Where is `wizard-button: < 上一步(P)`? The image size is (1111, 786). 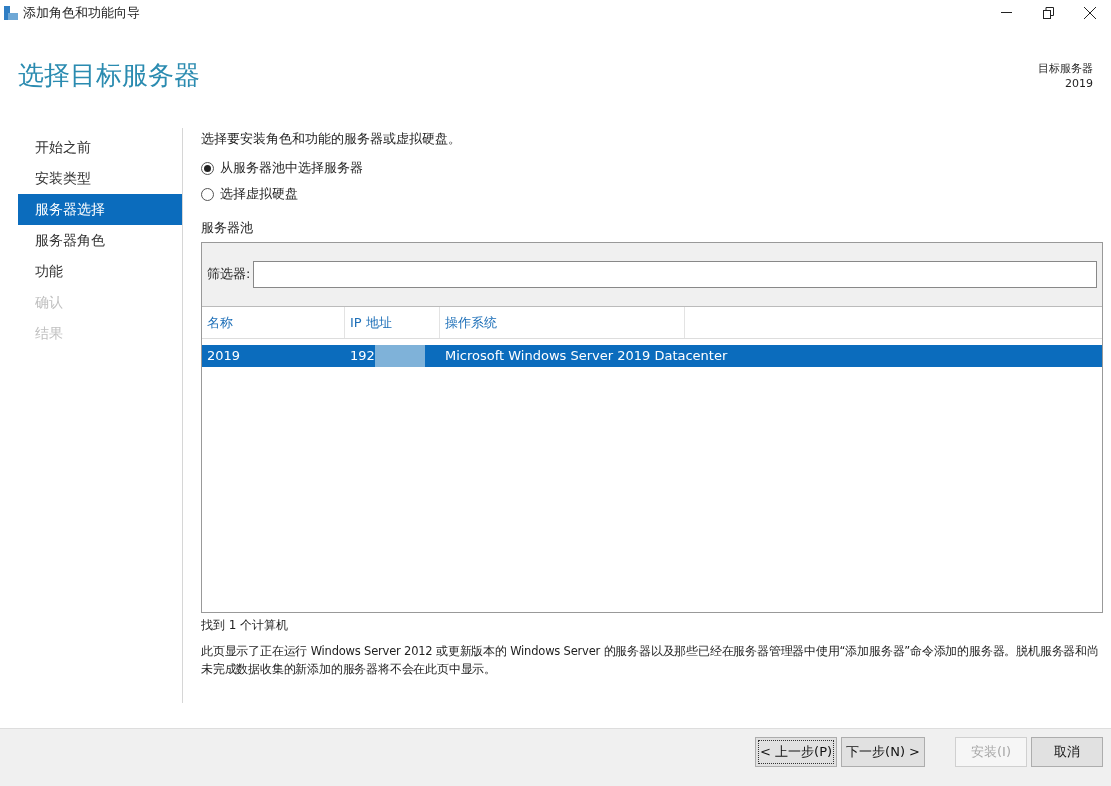
wizard-button: < 上一步(P) is located at coordinates (796, 751).